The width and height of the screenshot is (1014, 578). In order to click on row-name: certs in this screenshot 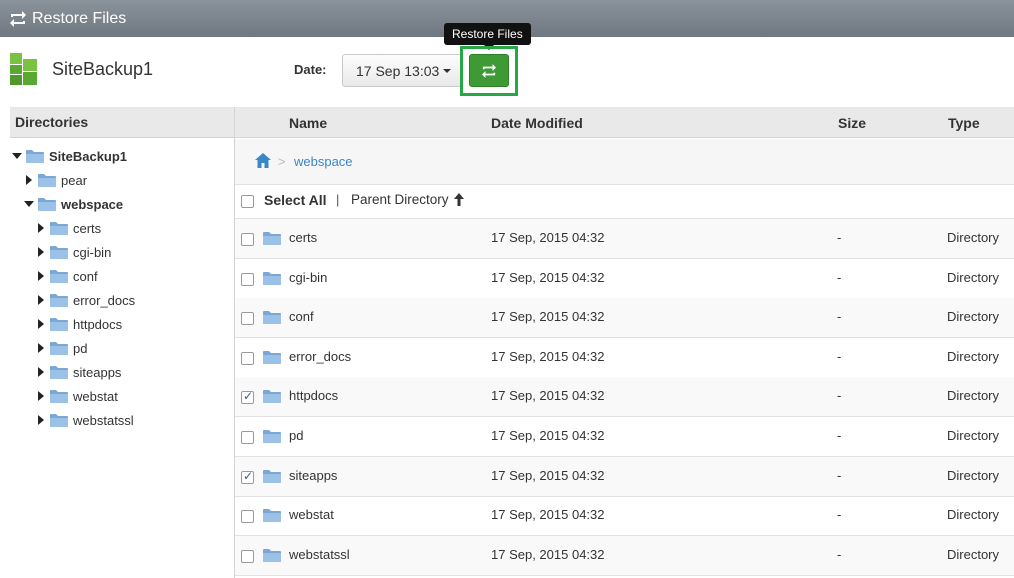, I will do `click(303, 237)`.